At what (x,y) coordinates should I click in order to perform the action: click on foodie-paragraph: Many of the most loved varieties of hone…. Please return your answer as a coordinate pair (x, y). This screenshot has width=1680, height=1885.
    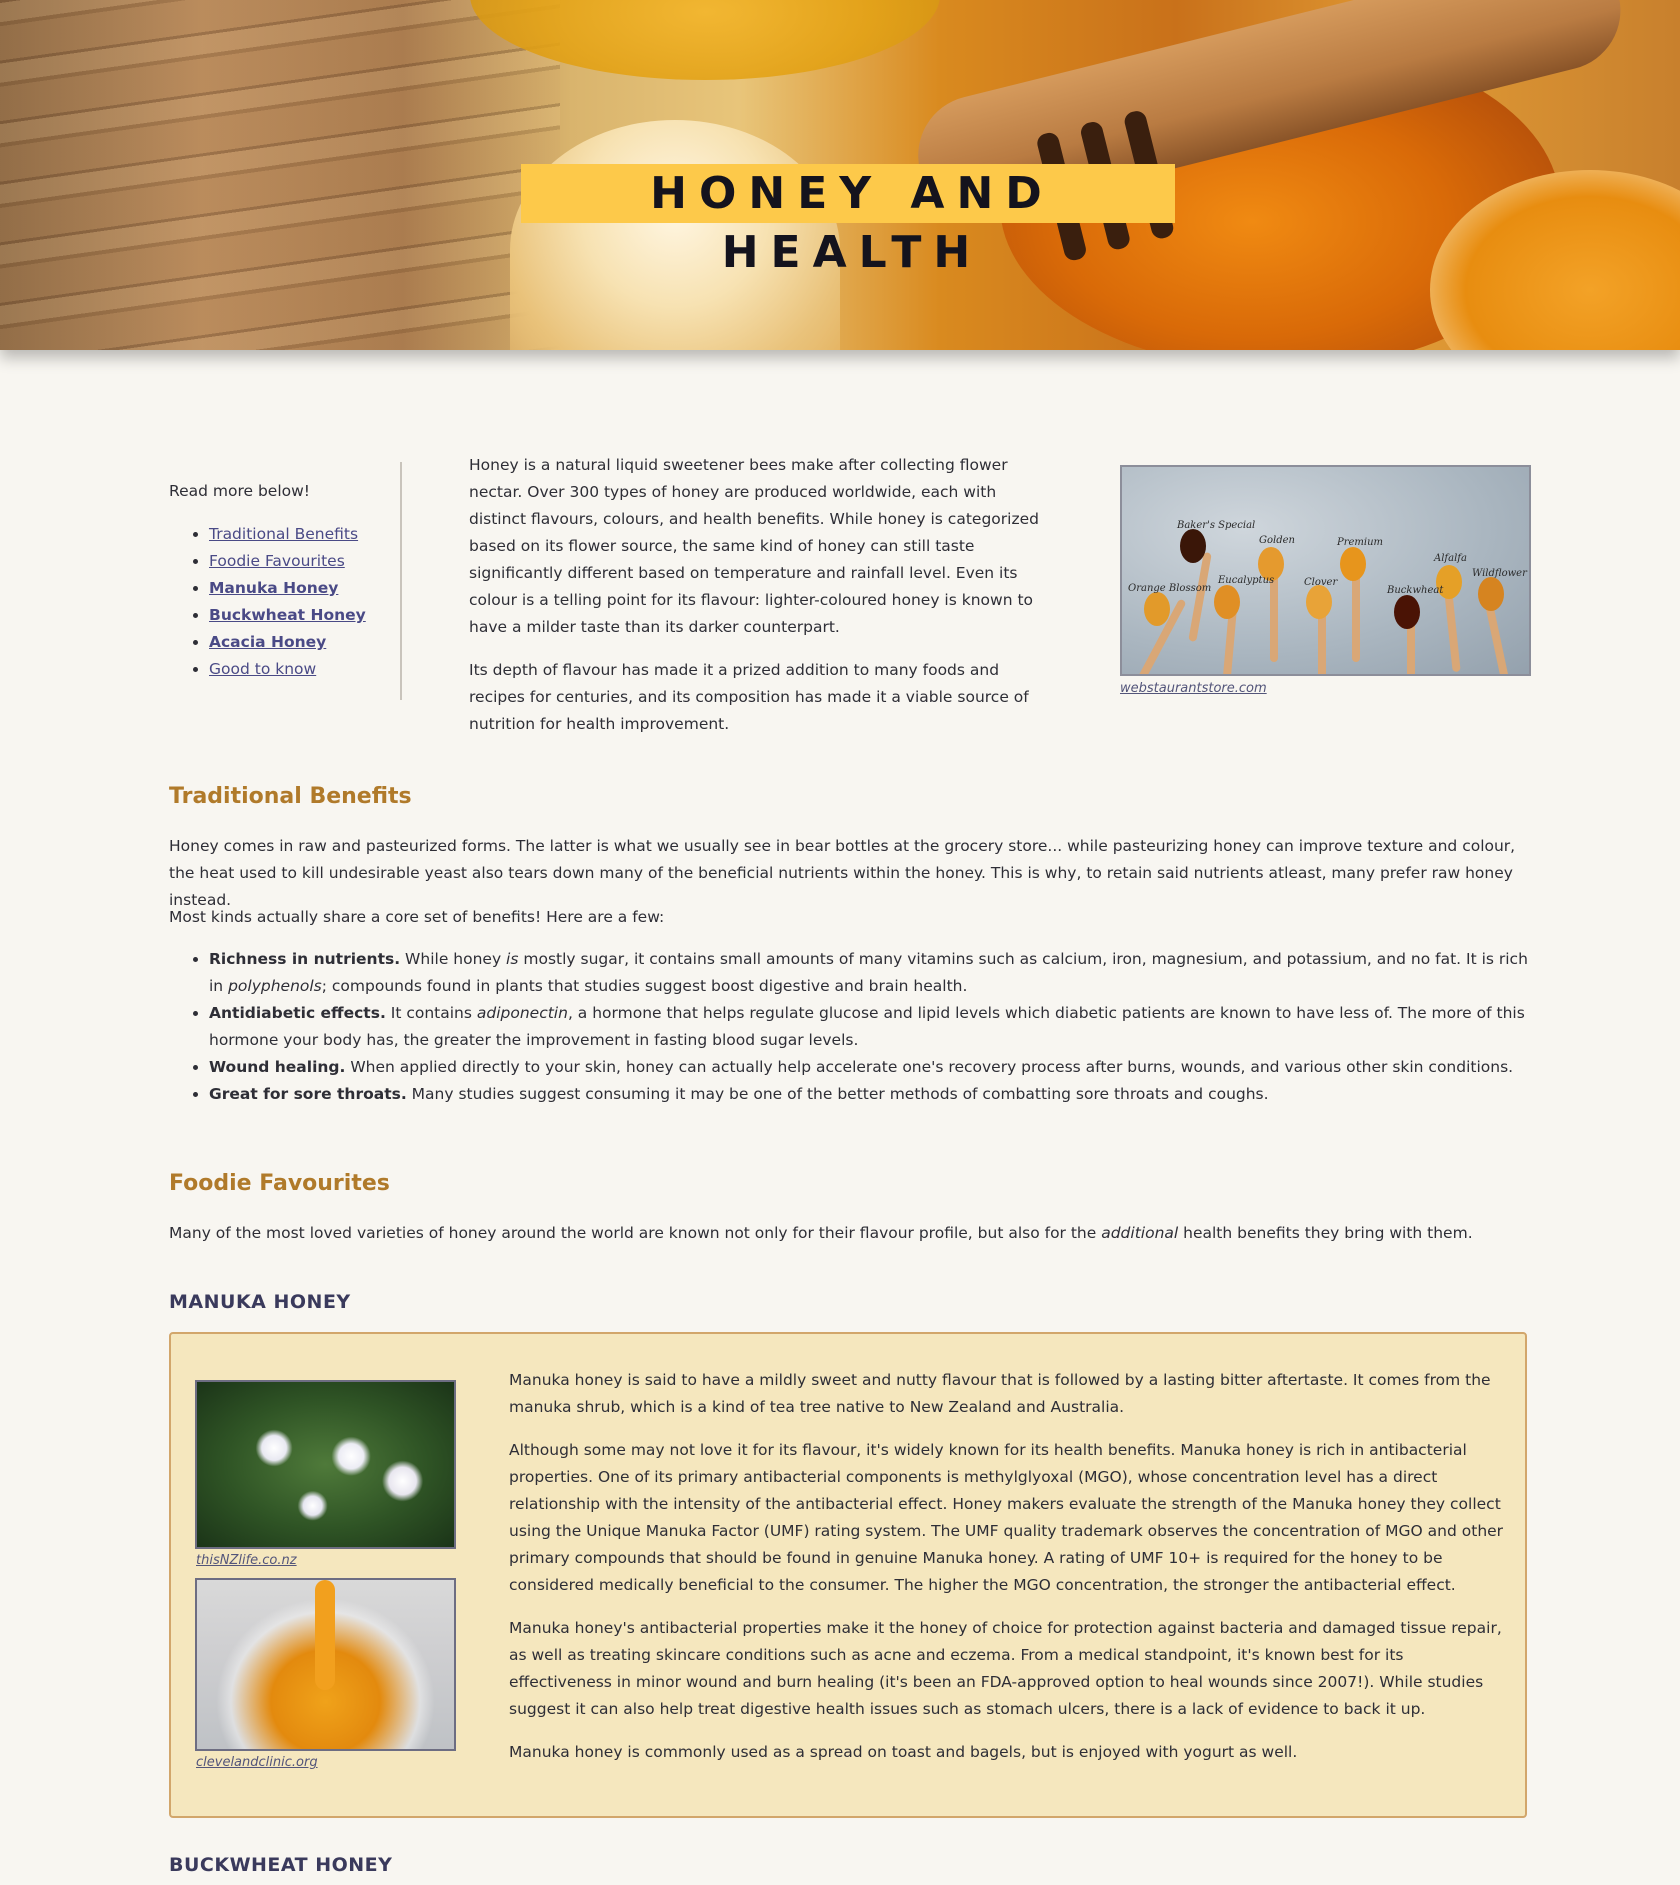
    Looking at the image, I should click on (849, 1233).